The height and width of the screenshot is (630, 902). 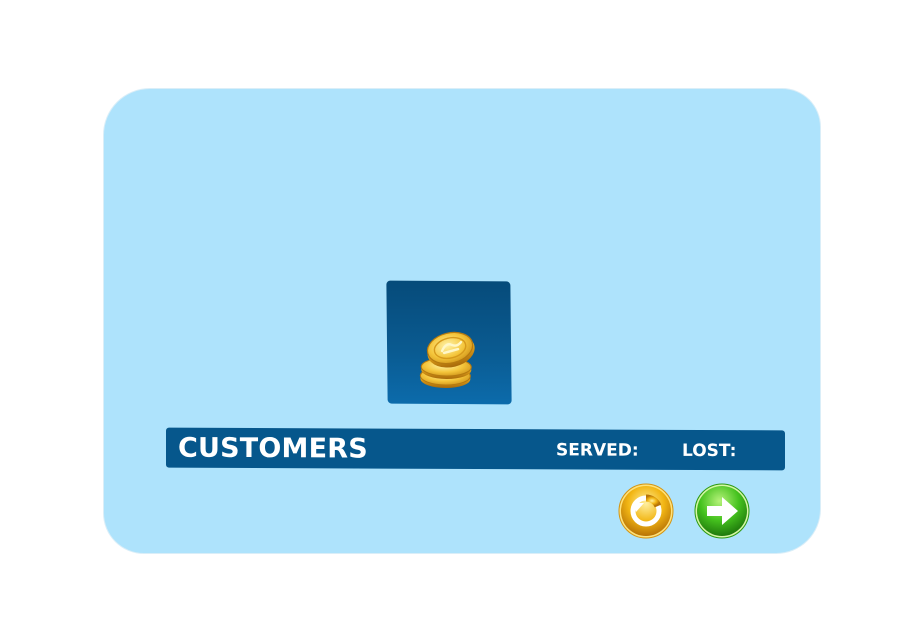 I want to click on gold-coins-icon, so click(x=447, y=359).